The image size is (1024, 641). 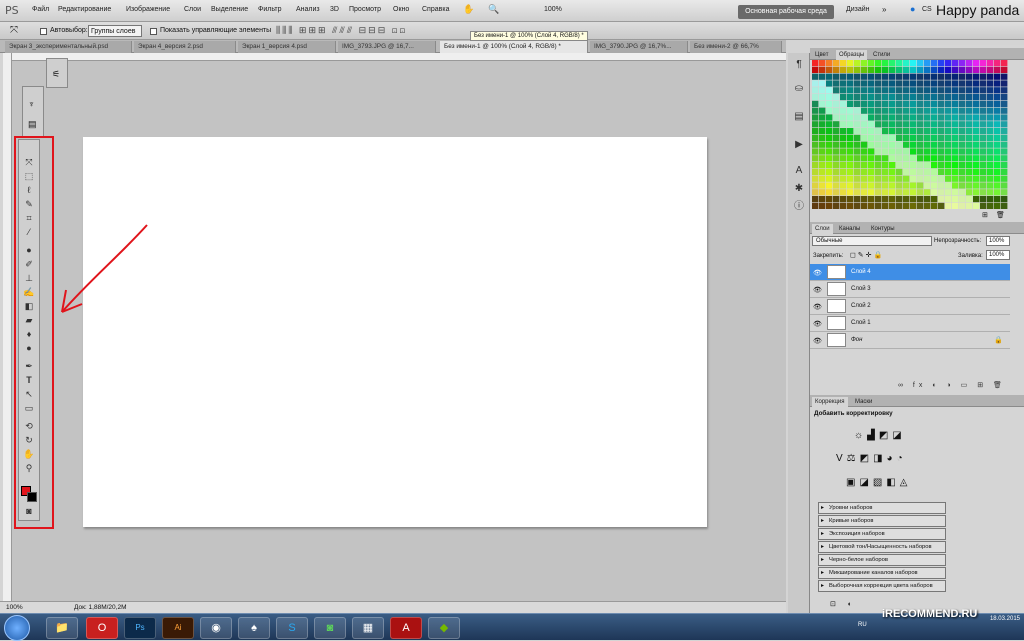 What do you see at coordinates (192, 9) in the screenshot?
I see `menu-layers: Слои` at bounding box center [192, 9].